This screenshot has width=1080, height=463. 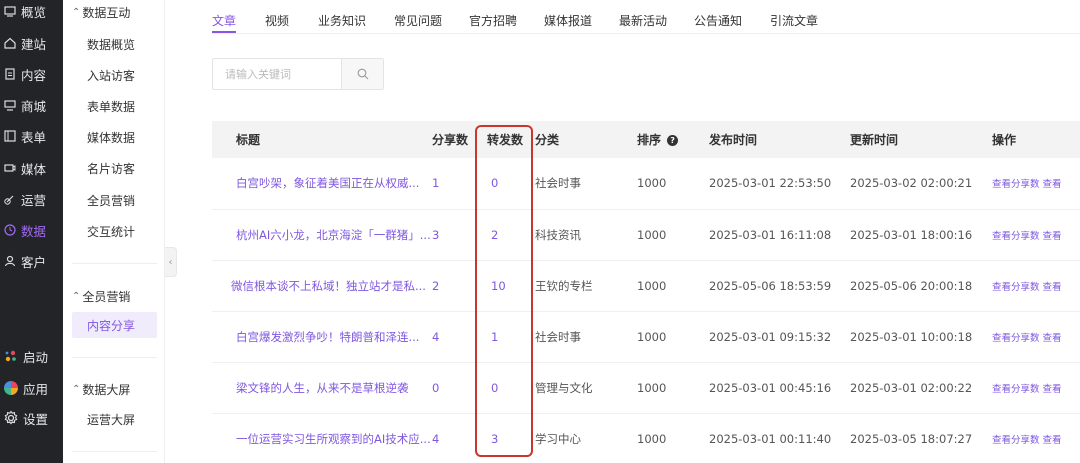 I want to click on group-label: 数据大屏, so click(x=106, y=390).